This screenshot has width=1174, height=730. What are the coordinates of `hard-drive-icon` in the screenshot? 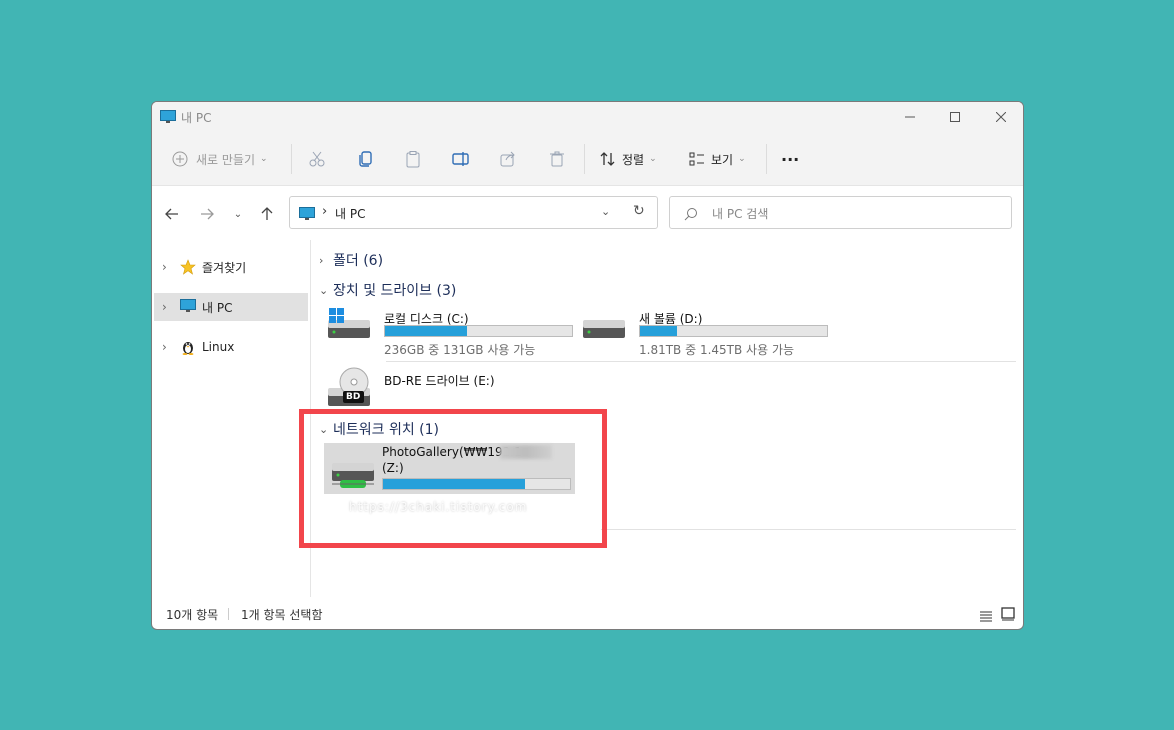 It's located at (604, 327).